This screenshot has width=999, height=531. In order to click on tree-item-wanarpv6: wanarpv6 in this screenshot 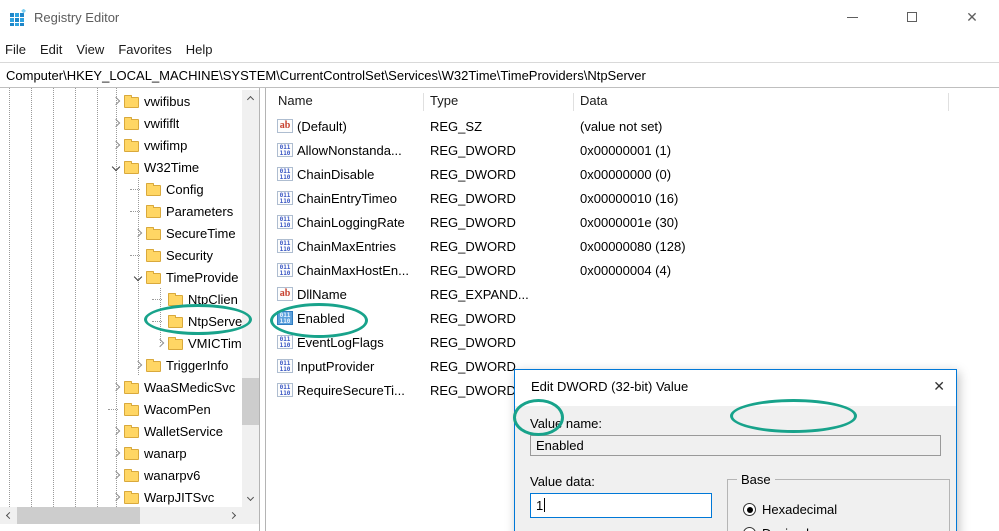, I will do `click(121, 475)`.